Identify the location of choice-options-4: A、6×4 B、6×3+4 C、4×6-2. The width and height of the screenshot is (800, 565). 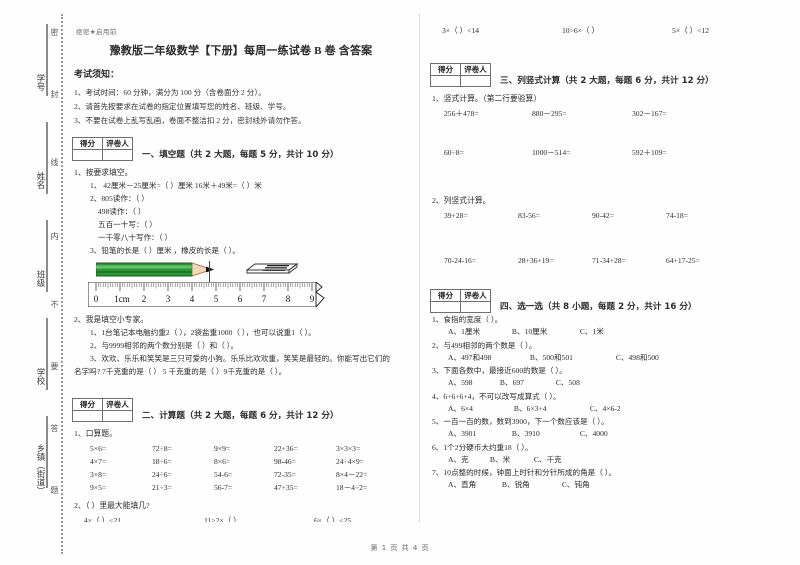
(608, 409).